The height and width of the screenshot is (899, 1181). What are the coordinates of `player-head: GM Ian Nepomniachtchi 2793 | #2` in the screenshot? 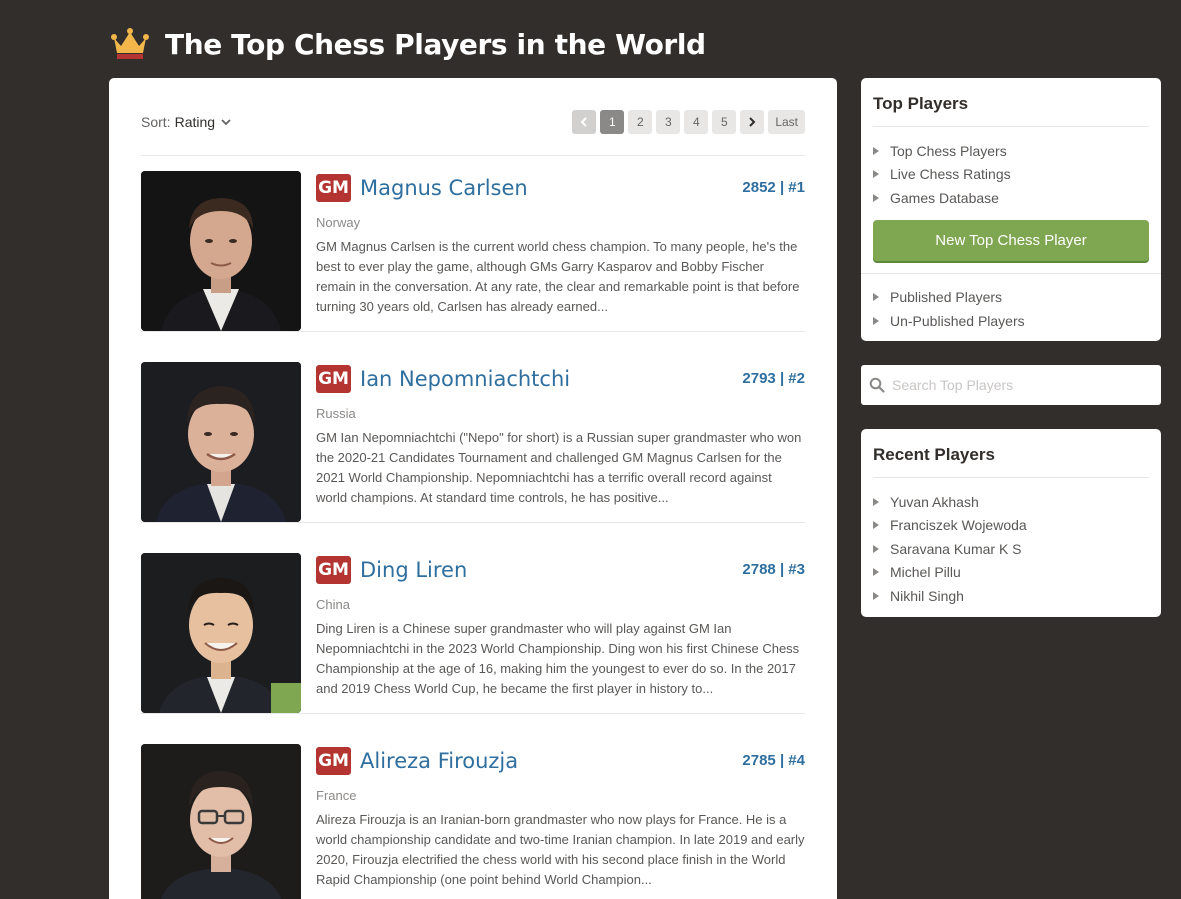 It's located at (560, 379).